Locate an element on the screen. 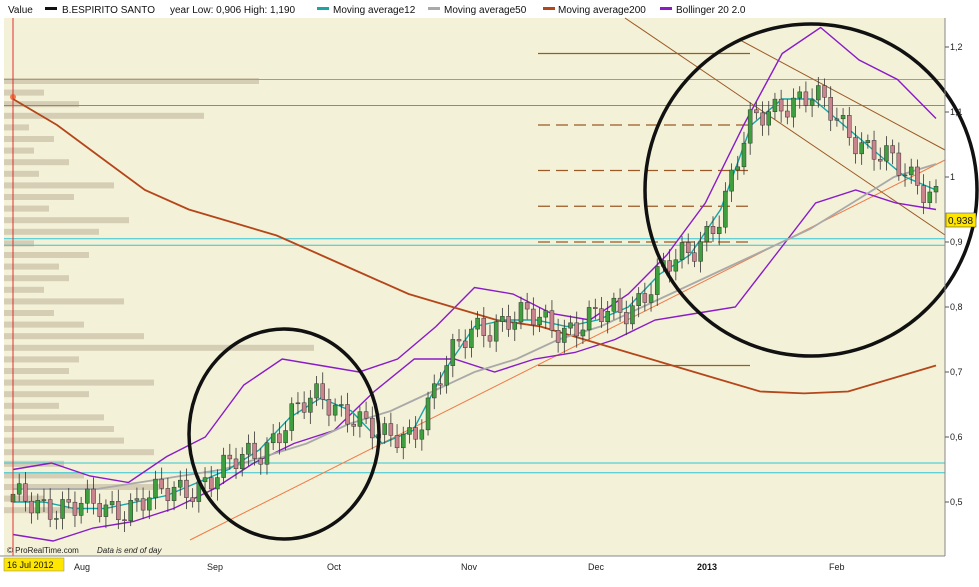 This screenshot has width=979, height=587. x-tick-dec: Dec is located at coordinates (596, 567).